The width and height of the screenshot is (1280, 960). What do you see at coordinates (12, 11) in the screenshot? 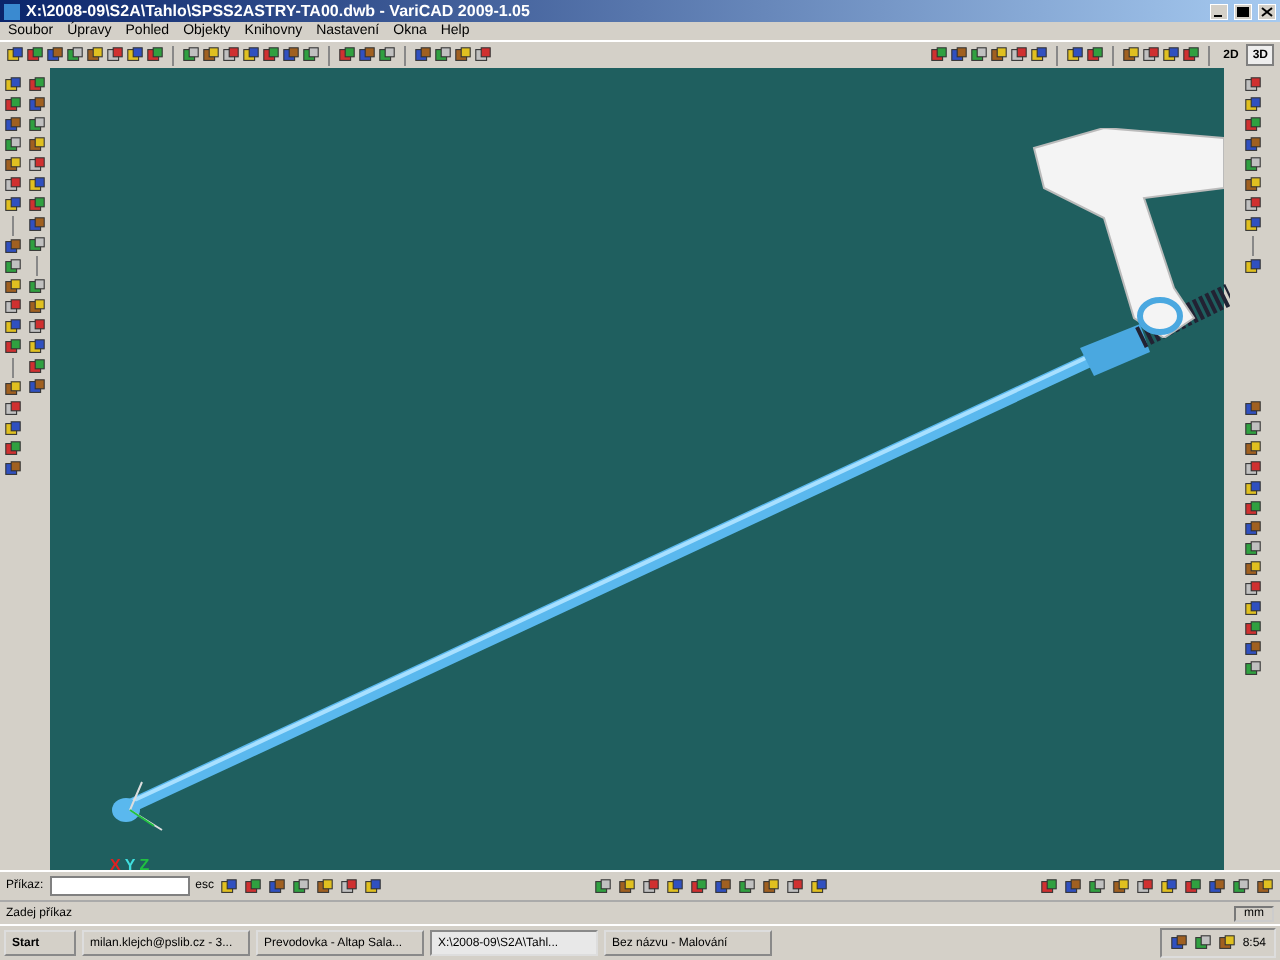
I see `app-icon` at bounding box center [12, 11].